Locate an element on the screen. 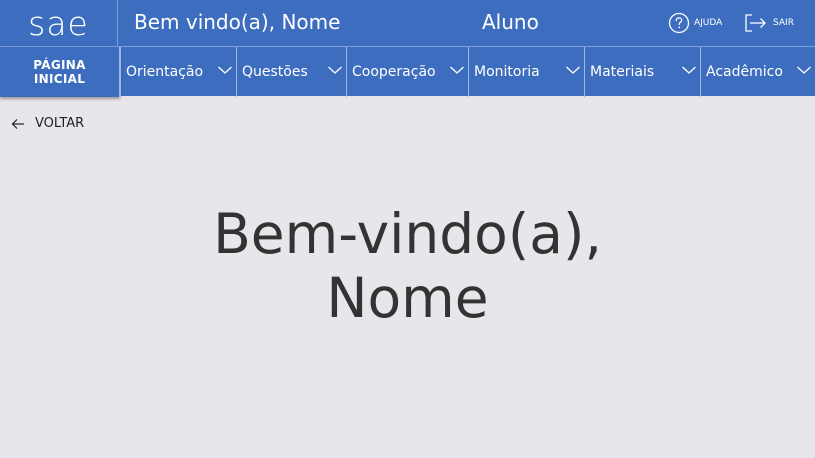  help-button: AJUDA is located at coordinates (695, 23).